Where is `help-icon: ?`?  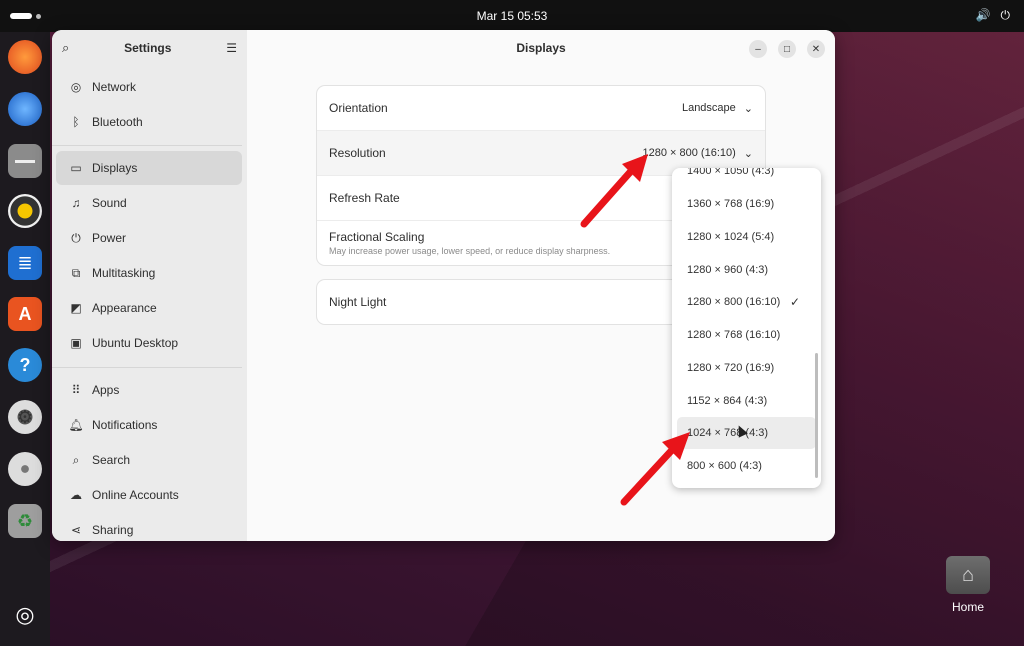 help-icon: ? is located at coordinates (25, 365).